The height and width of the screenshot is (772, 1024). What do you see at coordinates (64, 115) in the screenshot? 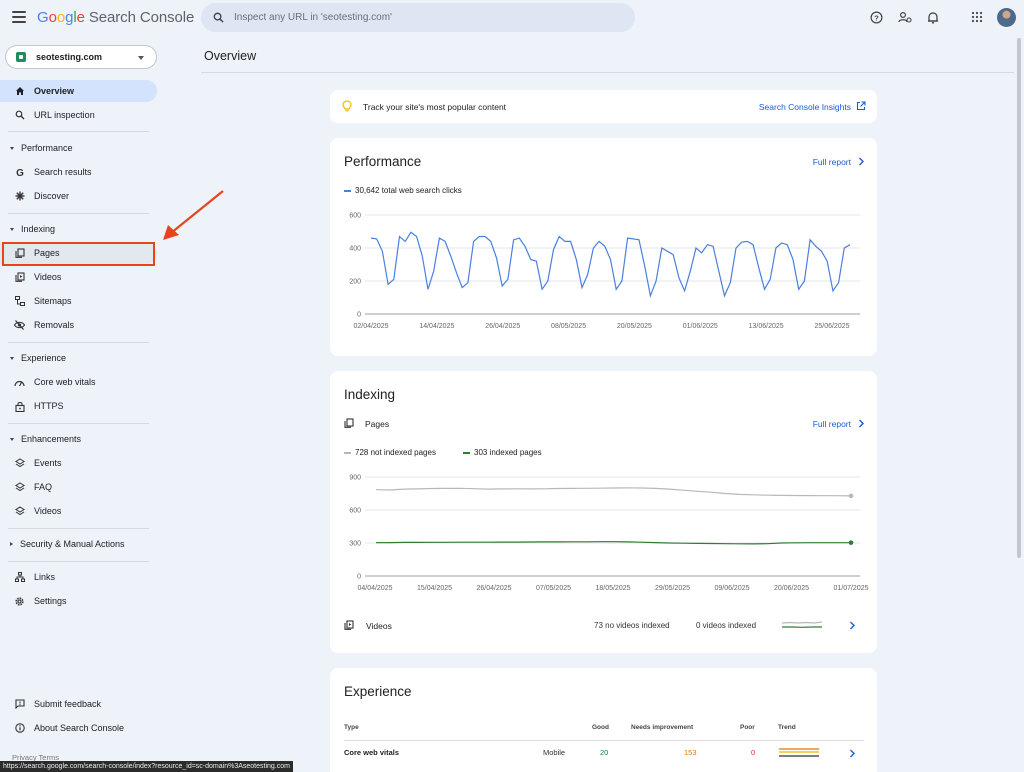
I see `sidebar-item-label: URL inspection` at bounding box center [64, 115].